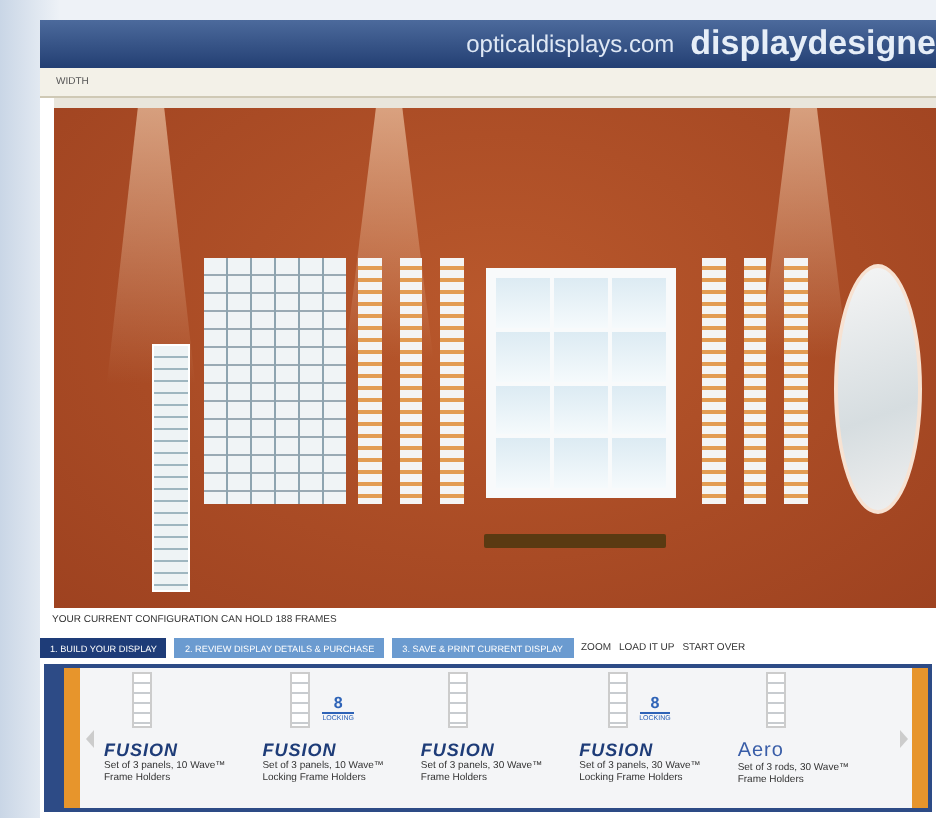  Describe the element at coordinates (760, 751) in the screenshot. I see `brand-logo: Aero` at that location.